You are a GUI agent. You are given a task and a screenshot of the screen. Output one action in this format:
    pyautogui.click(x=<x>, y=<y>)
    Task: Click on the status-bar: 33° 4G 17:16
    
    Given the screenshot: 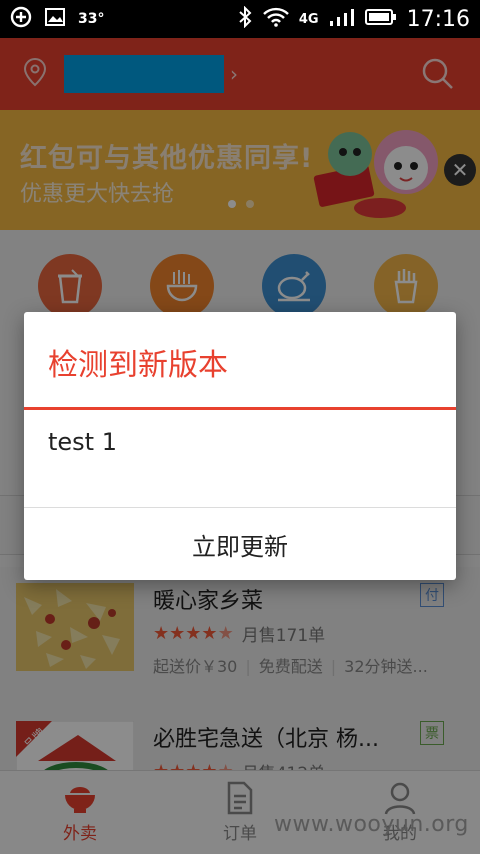 What is the action you would take?
    pyautogui.click(x=240, y=19)
    